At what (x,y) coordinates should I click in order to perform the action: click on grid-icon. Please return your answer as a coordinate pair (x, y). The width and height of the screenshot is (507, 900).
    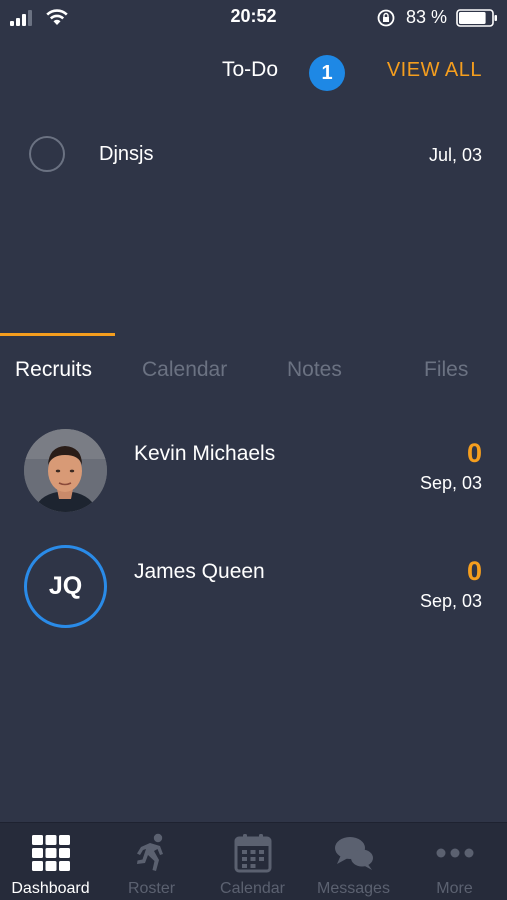
    Looking at the image, I should click on (51, 853).